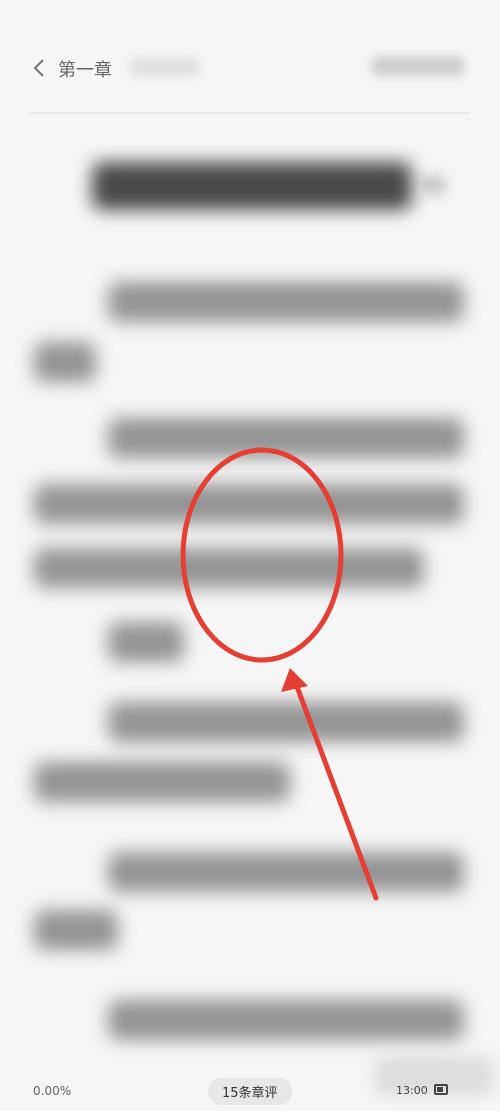 The height and width of the screenshot is (1111, 500). What do you see at coordinates (262, 555) in the screenshot?
I see `annotation-circle` at bounding box center [262, 555].